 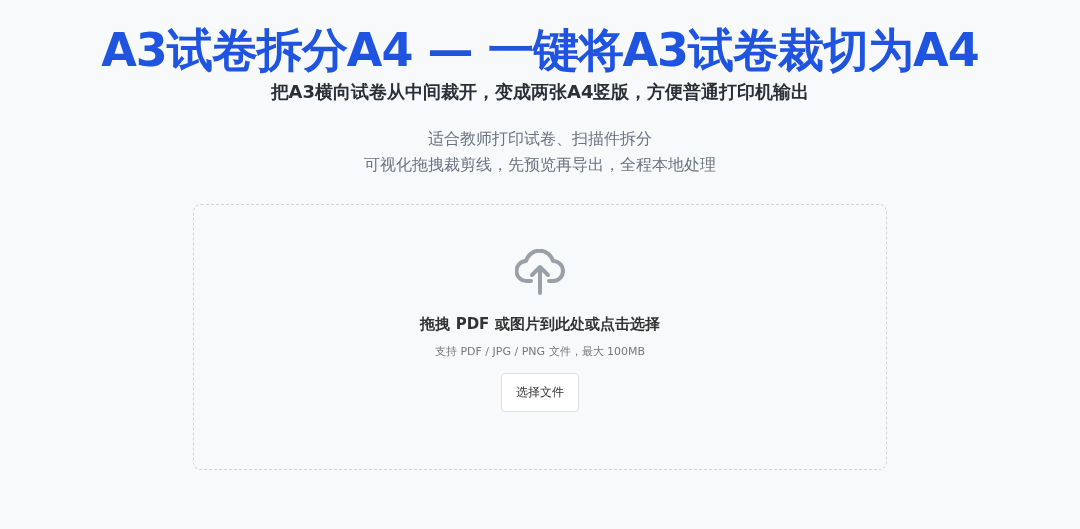 What do you see at coordinates (540, 92) in the screenshot?
I see `subtitle: 把A3横向试卷从中间裁开，变成两张A4竖版，方便普通打印机输出` at bounding box center [540, 92].